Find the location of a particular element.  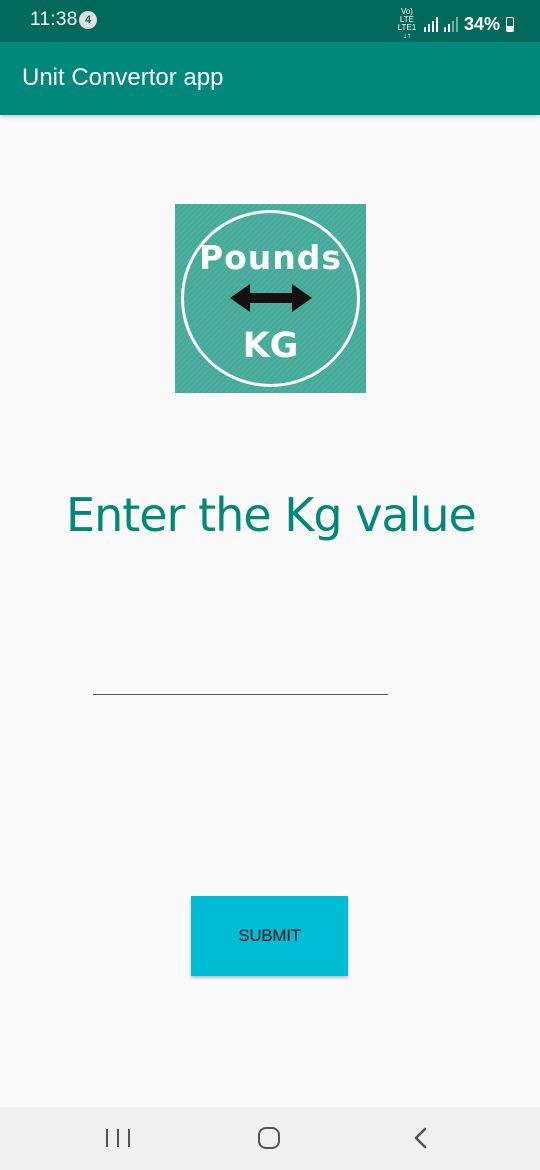

logo-top-text: Pounds is located at coordinates (270, 257).